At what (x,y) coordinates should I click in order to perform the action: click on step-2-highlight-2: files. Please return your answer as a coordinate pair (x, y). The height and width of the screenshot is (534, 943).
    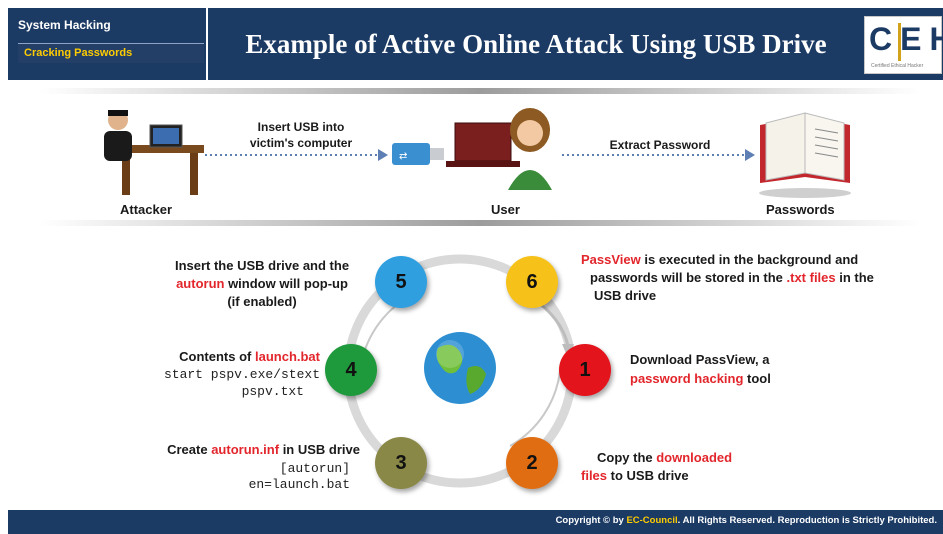
    Looking at the image, I should click on (594, 475).